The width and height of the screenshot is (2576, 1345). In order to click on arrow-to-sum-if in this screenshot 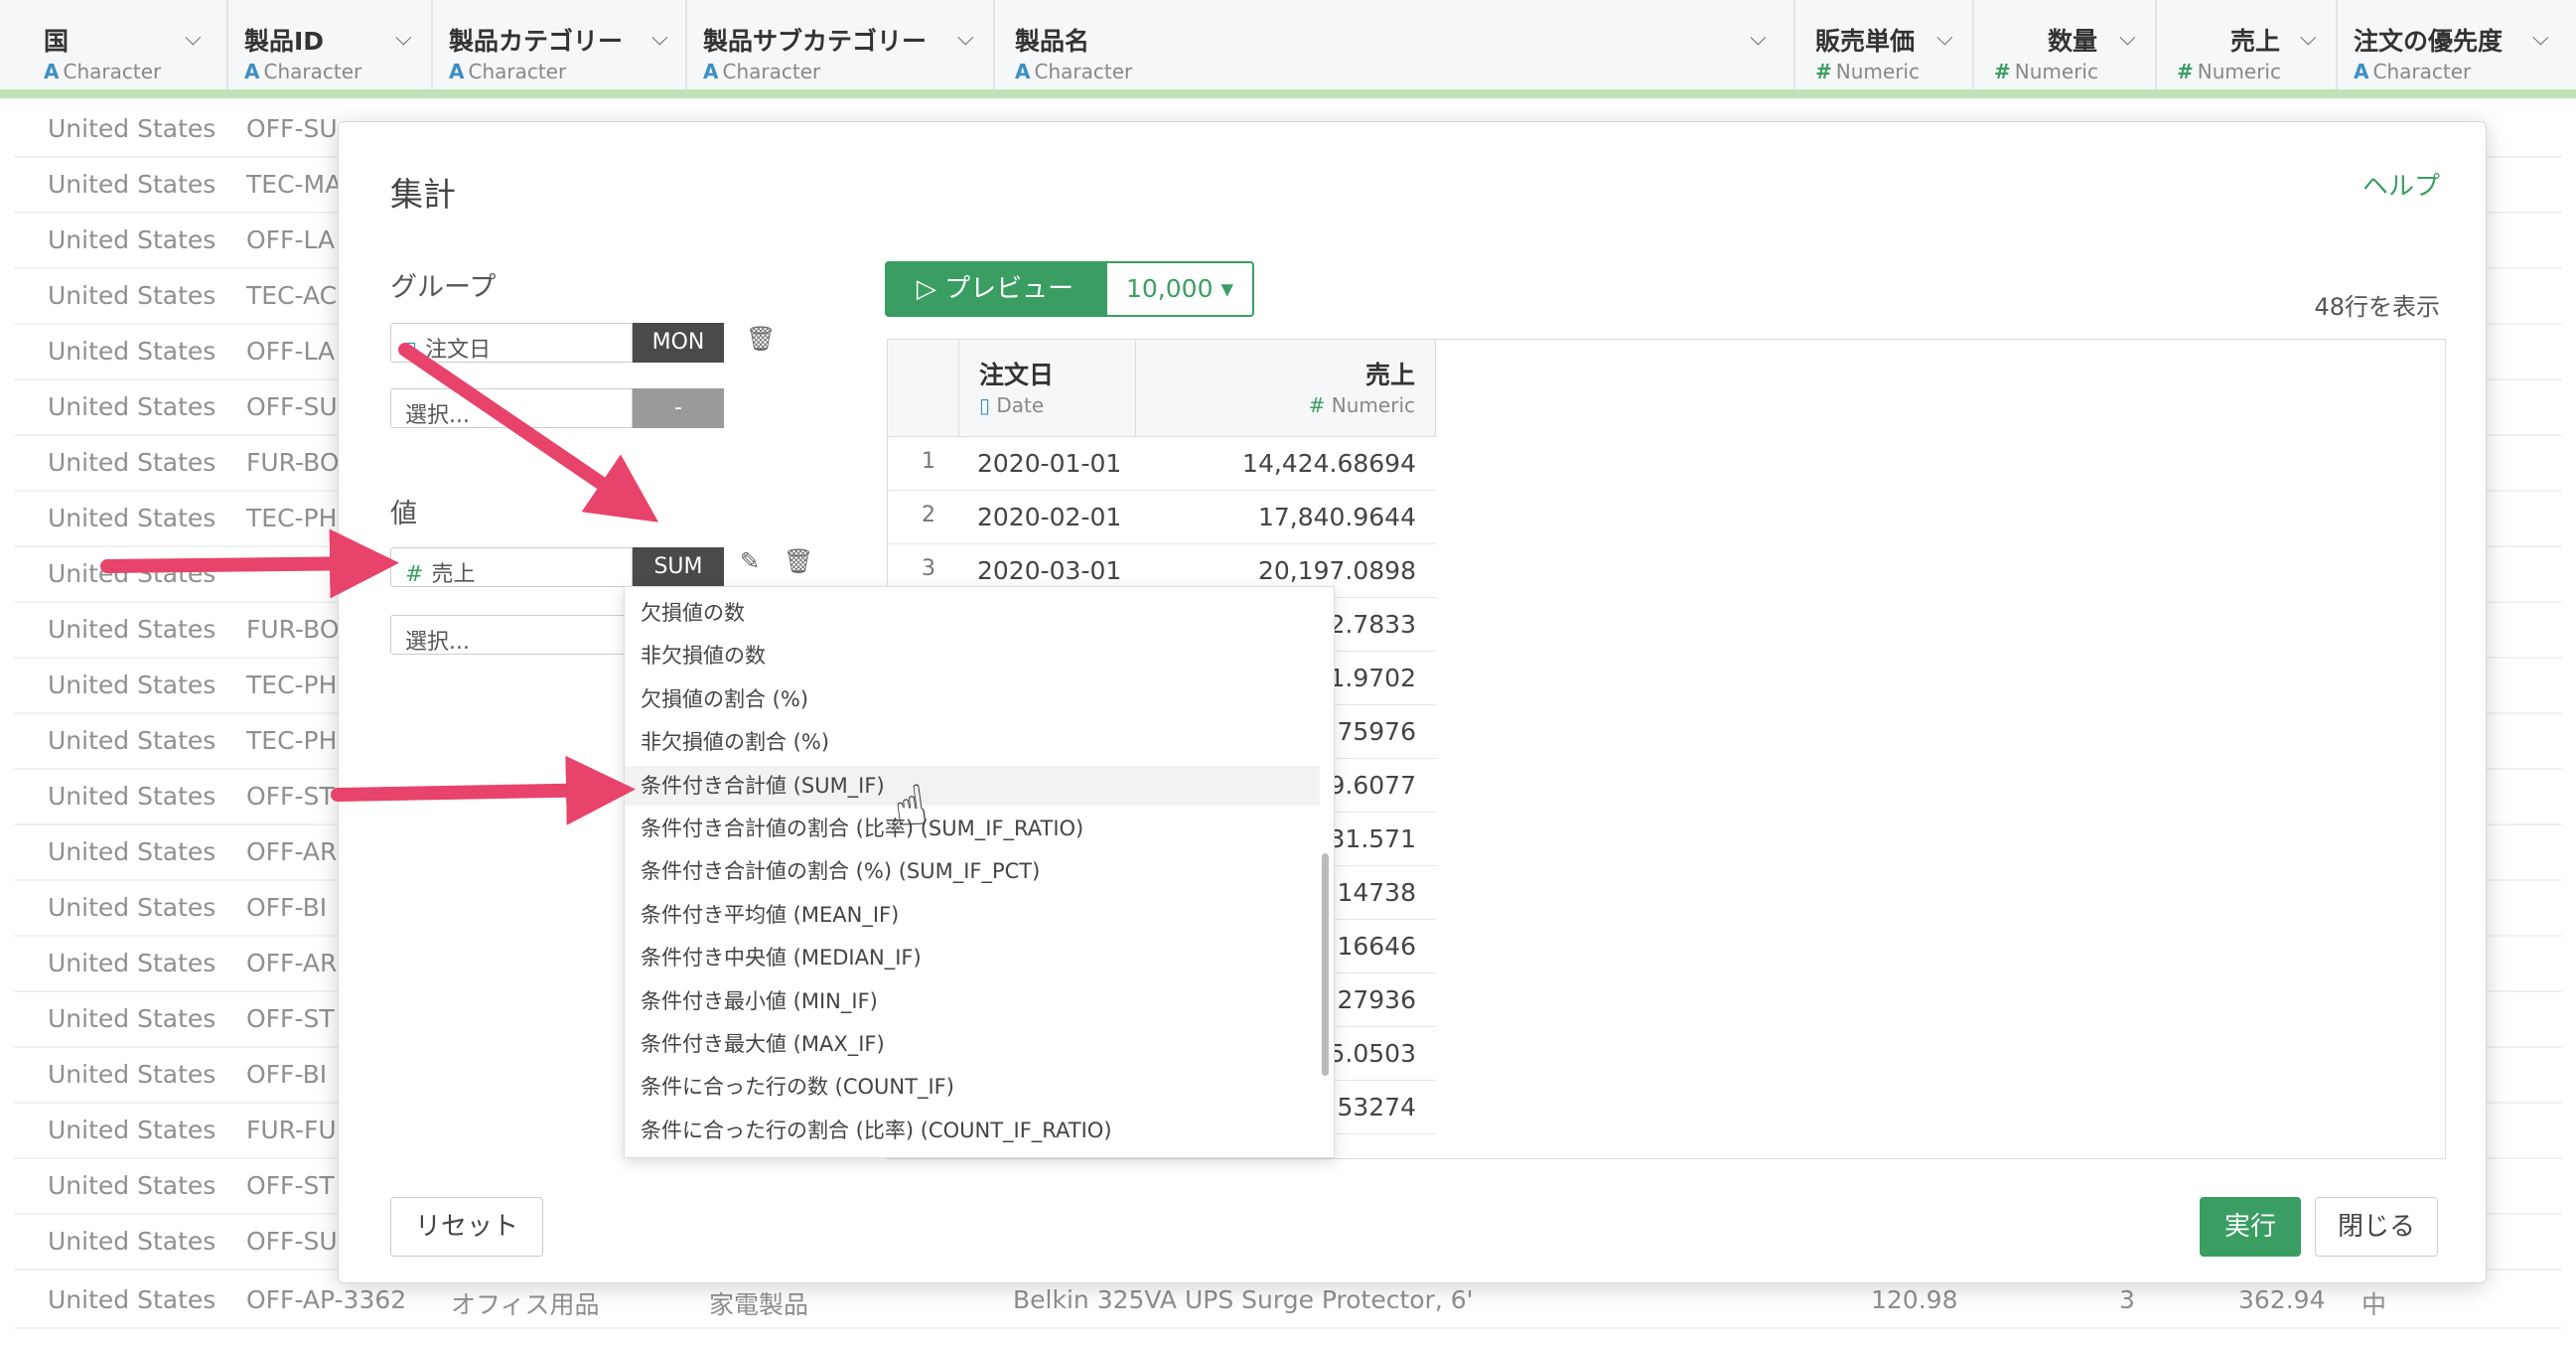, I will do `click(484, 790)`.